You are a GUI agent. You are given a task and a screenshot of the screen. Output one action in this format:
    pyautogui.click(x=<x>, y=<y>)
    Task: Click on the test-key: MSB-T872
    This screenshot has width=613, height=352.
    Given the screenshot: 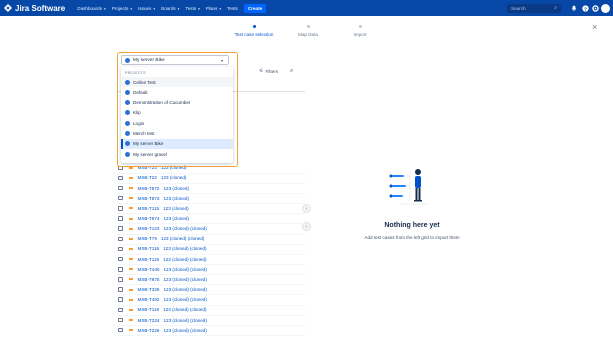 What is the action you would take?
    pyautogui.click(x=149, y=188)
    